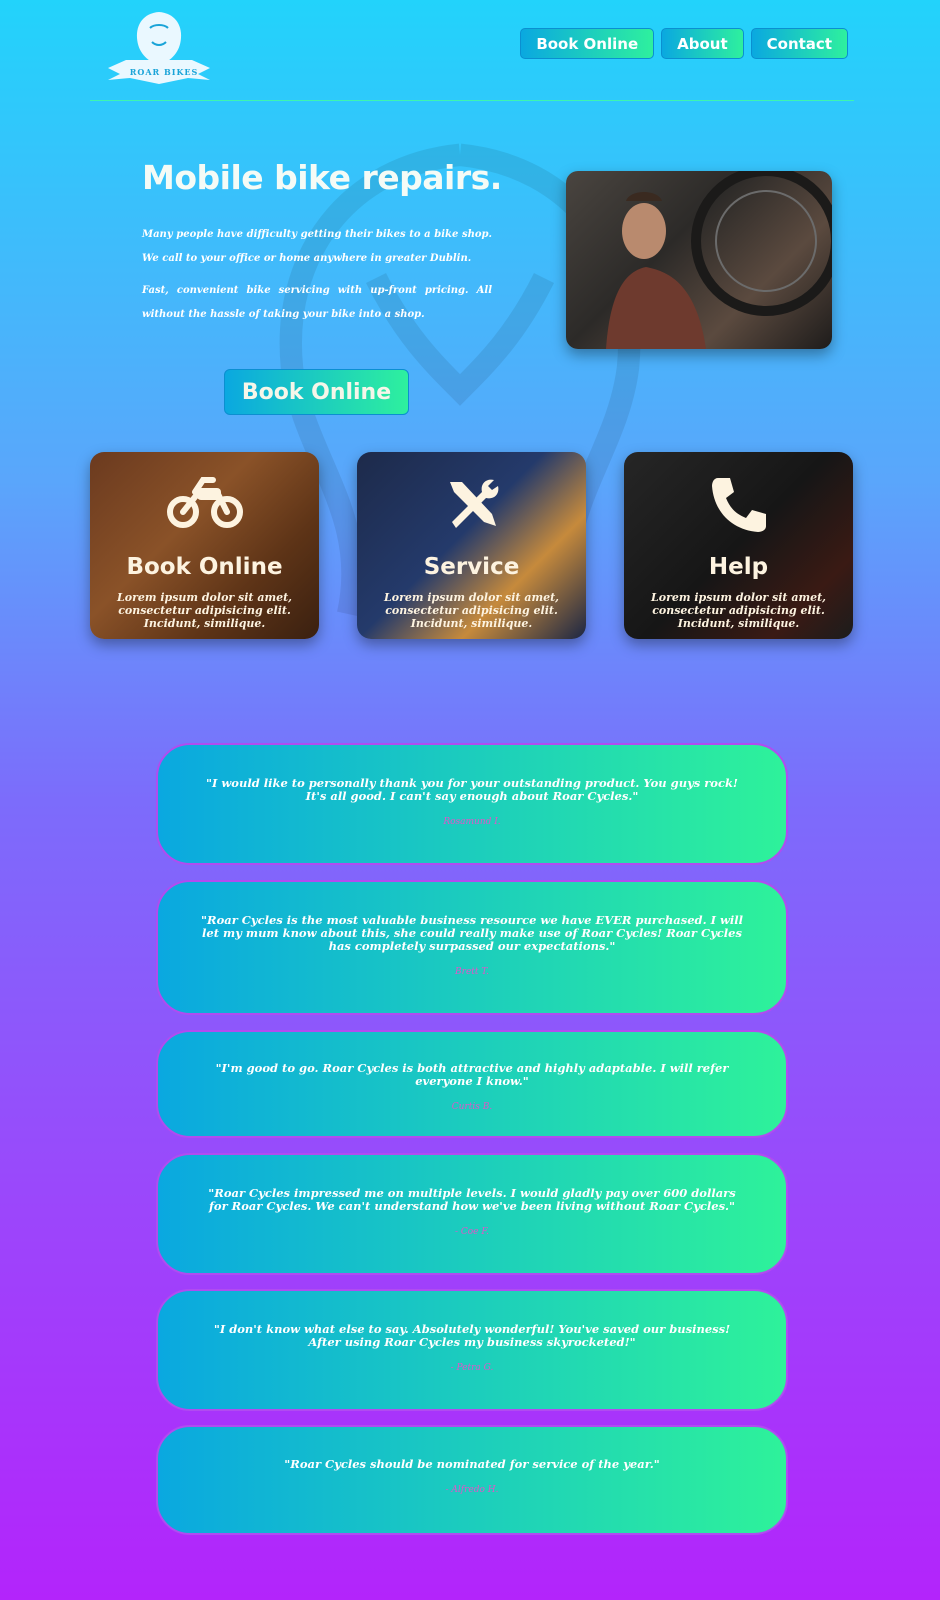  Describe the element at coordinates (587, 43) in the screenshot. I see `nav-book-online-button: Book Online` at that location.